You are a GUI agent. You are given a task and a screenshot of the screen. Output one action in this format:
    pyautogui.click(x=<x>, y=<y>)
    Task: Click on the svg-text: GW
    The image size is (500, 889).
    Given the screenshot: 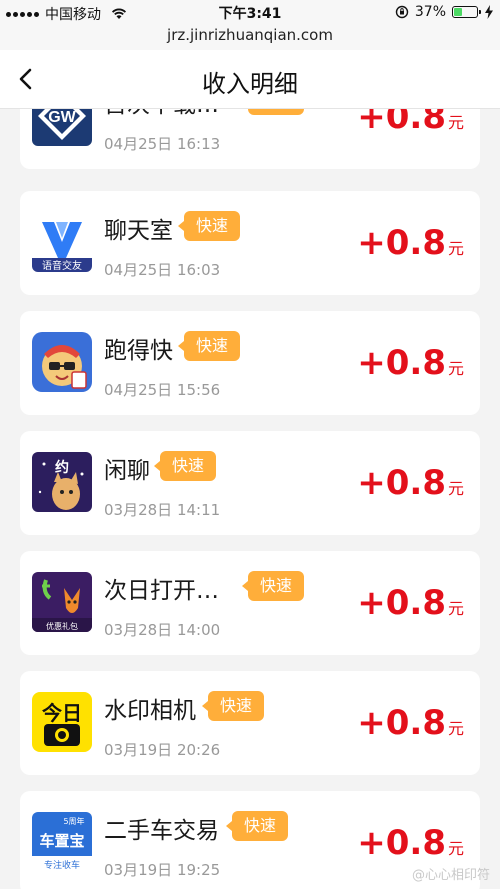 What is the action you would take?
    pyautogui.click(x=62, y=117)
    